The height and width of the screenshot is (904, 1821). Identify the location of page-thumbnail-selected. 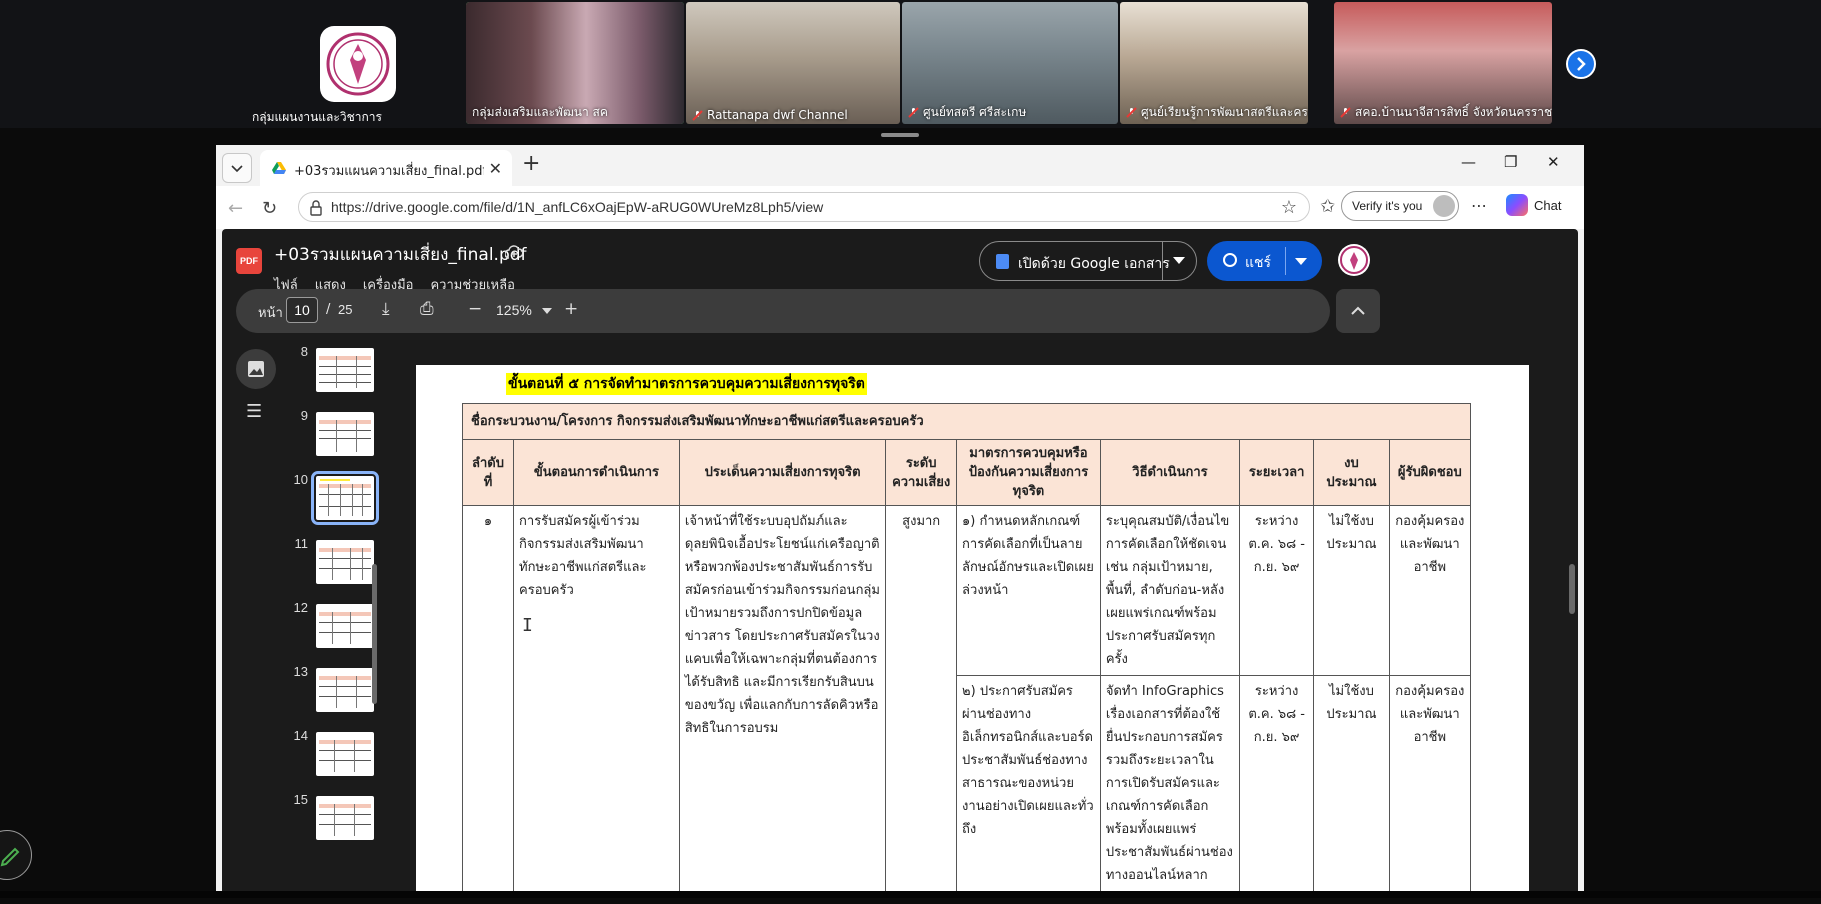
(345, 498).